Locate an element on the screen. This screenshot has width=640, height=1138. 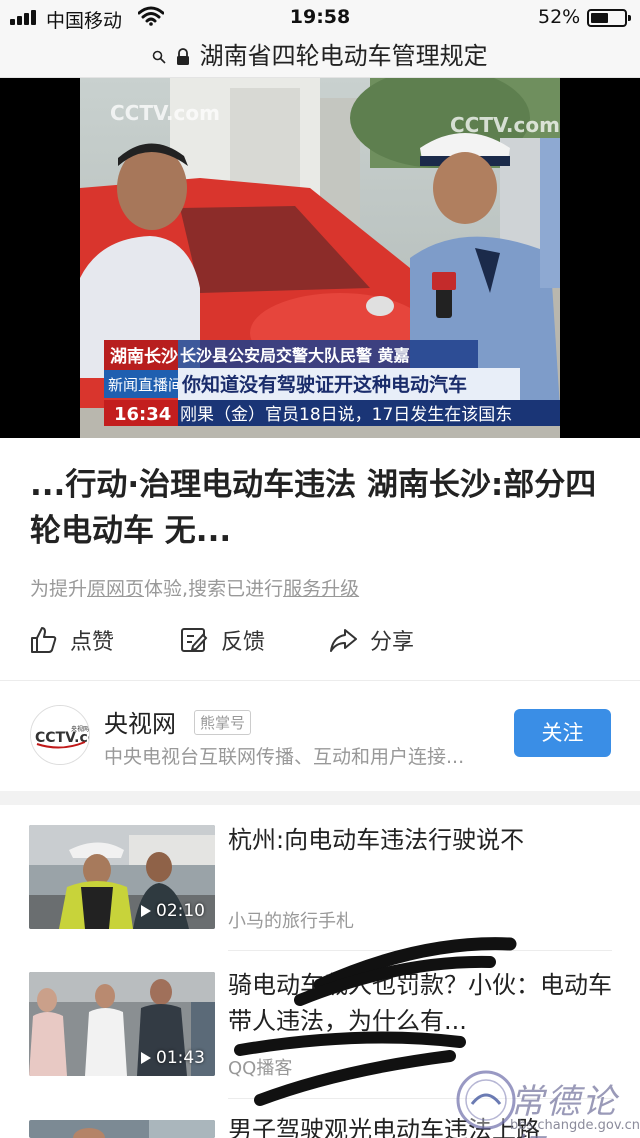
cctv-logo-icon: CCTV.com 央视网 is located at coordinates (60, 735).